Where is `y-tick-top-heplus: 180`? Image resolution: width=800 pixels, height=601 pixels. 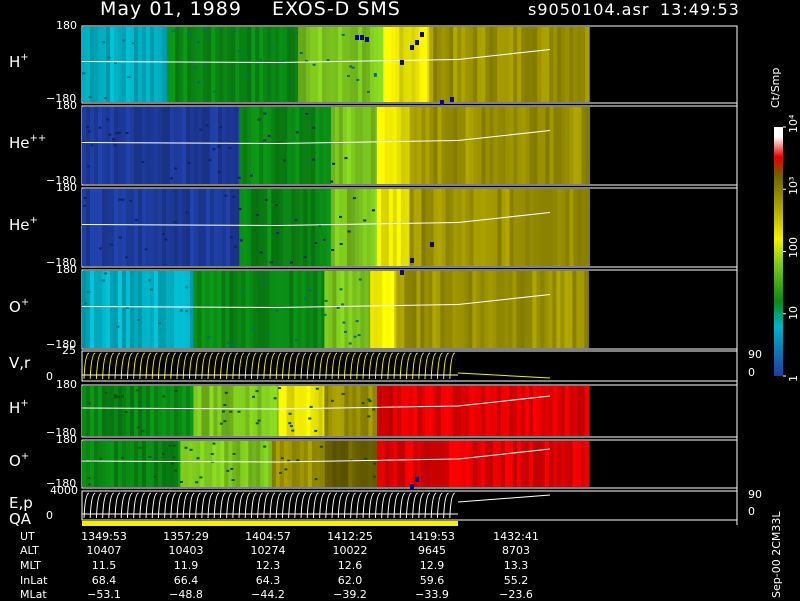
y-tick-top-heplus: 180 is located at coordinates (66, 187).